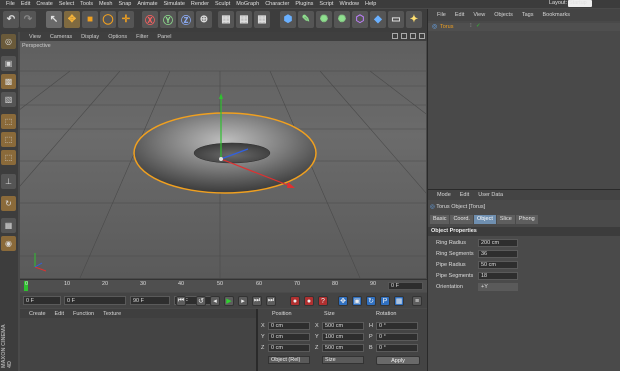 The width and height of the screenshot is (620, 371). Describe the element at coordinates (304, 4) in the screenshot. I see `menu-plugins: Plugins` at that location.